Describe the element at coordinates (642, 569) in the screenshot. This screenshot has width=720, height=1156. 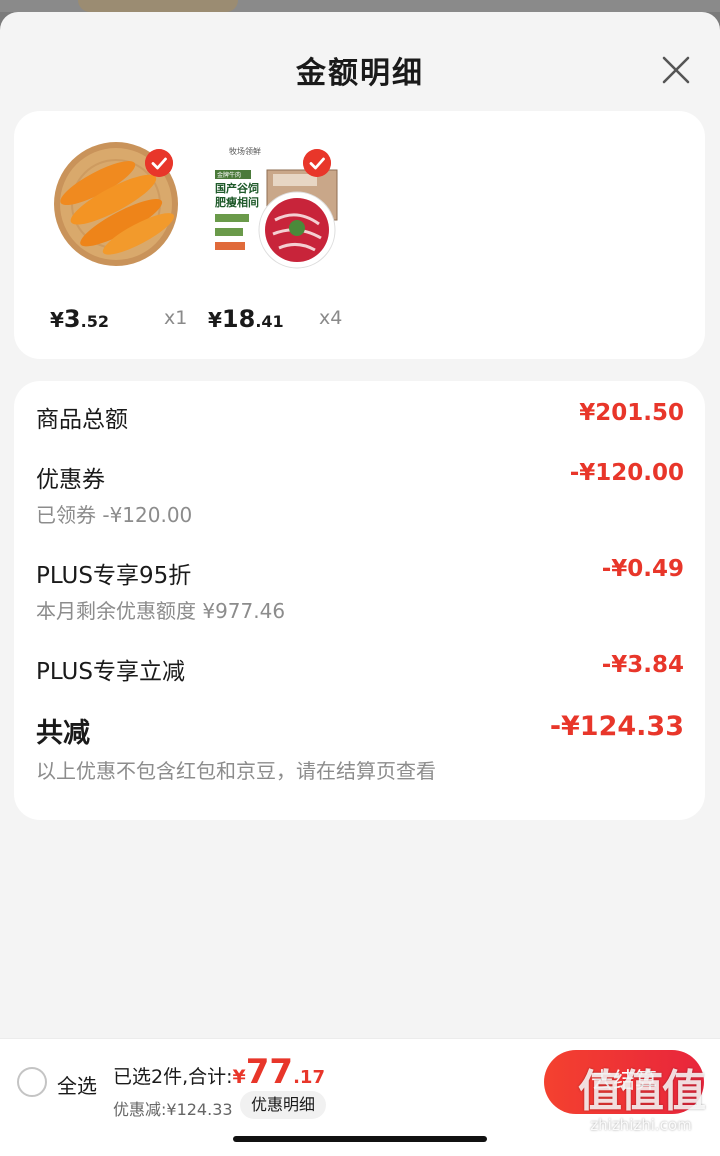
I see `plus-discount-value: -¥0.49` at that location.